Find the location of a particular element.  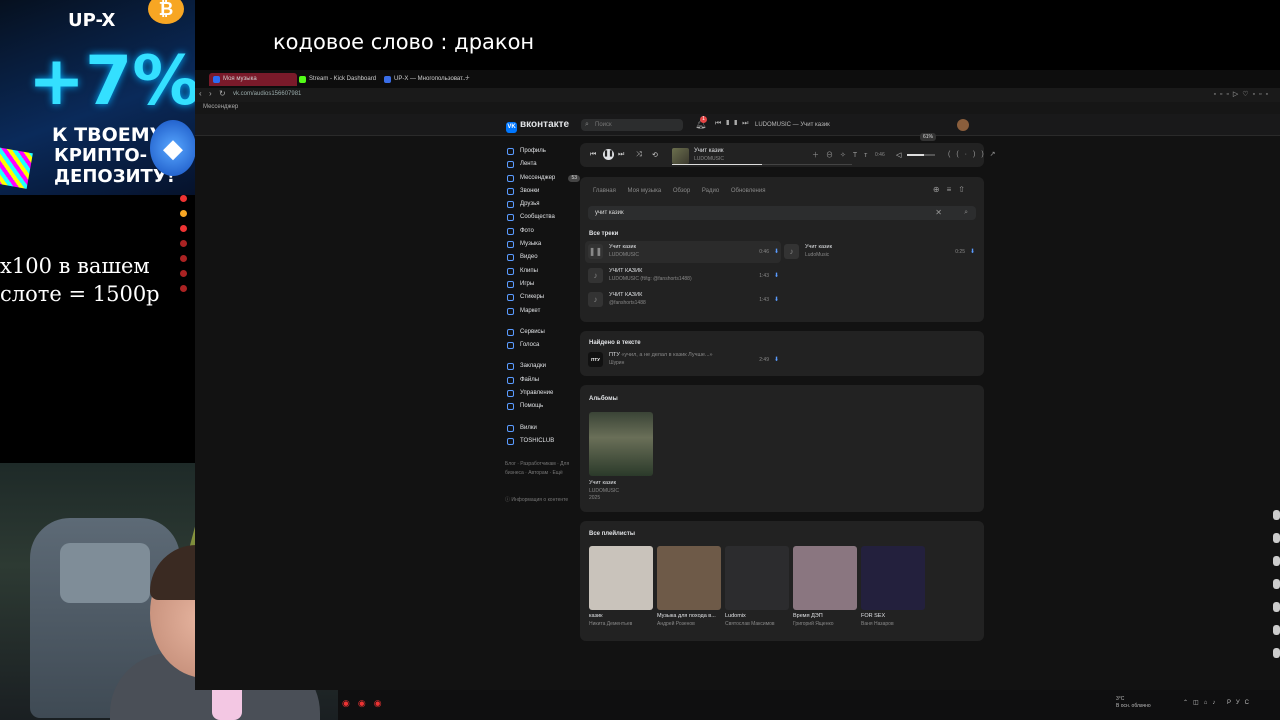

player-actions-icons: ＋⊖✧Tт is located at coordinates (843, 155).